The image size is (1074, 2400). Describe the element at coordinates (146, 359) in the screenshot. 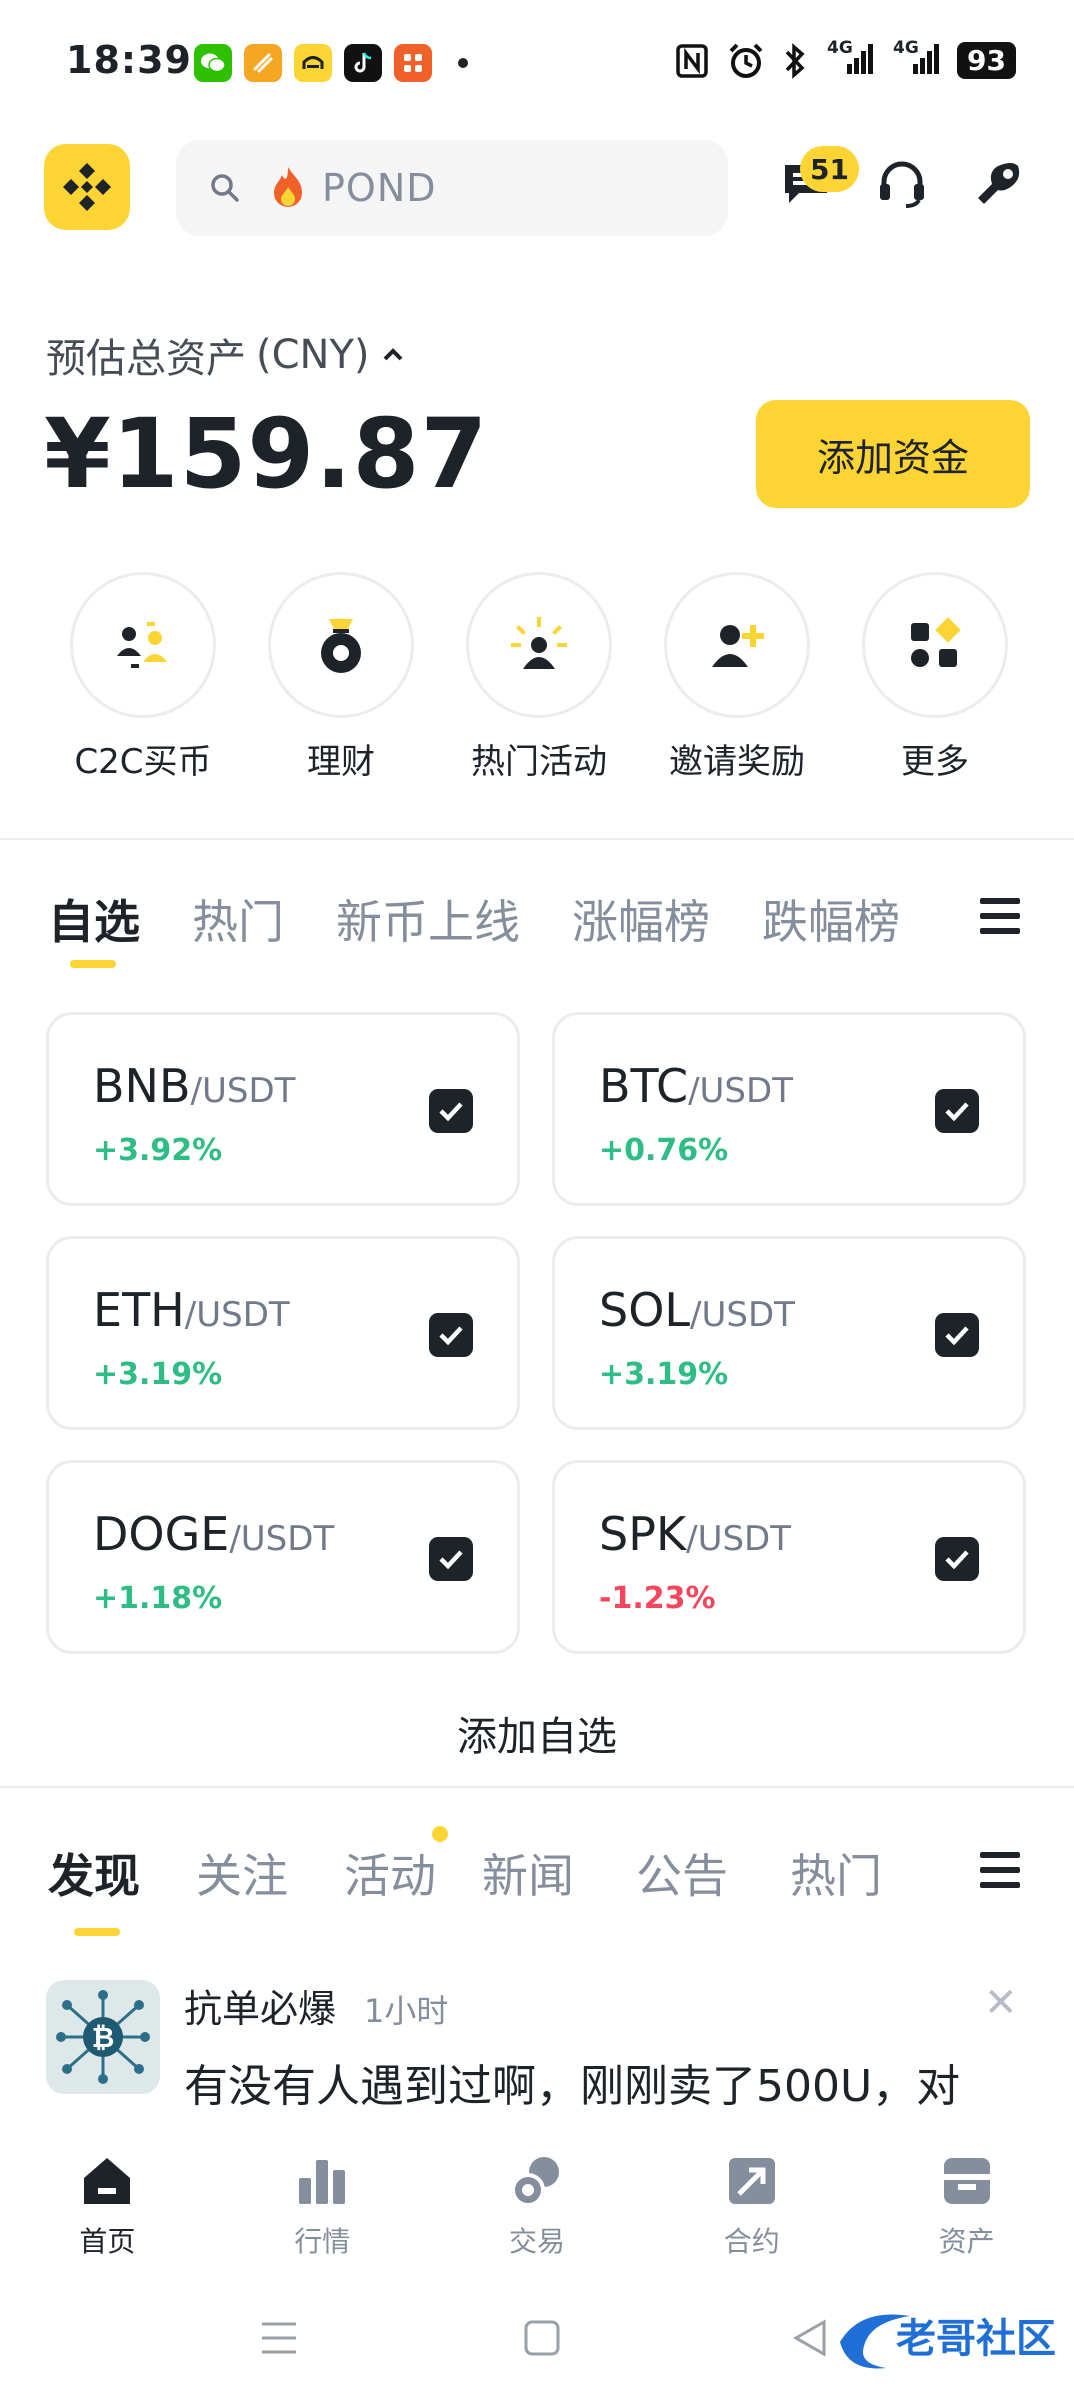

I see `balance-label-text: 预估总资产` at that location.